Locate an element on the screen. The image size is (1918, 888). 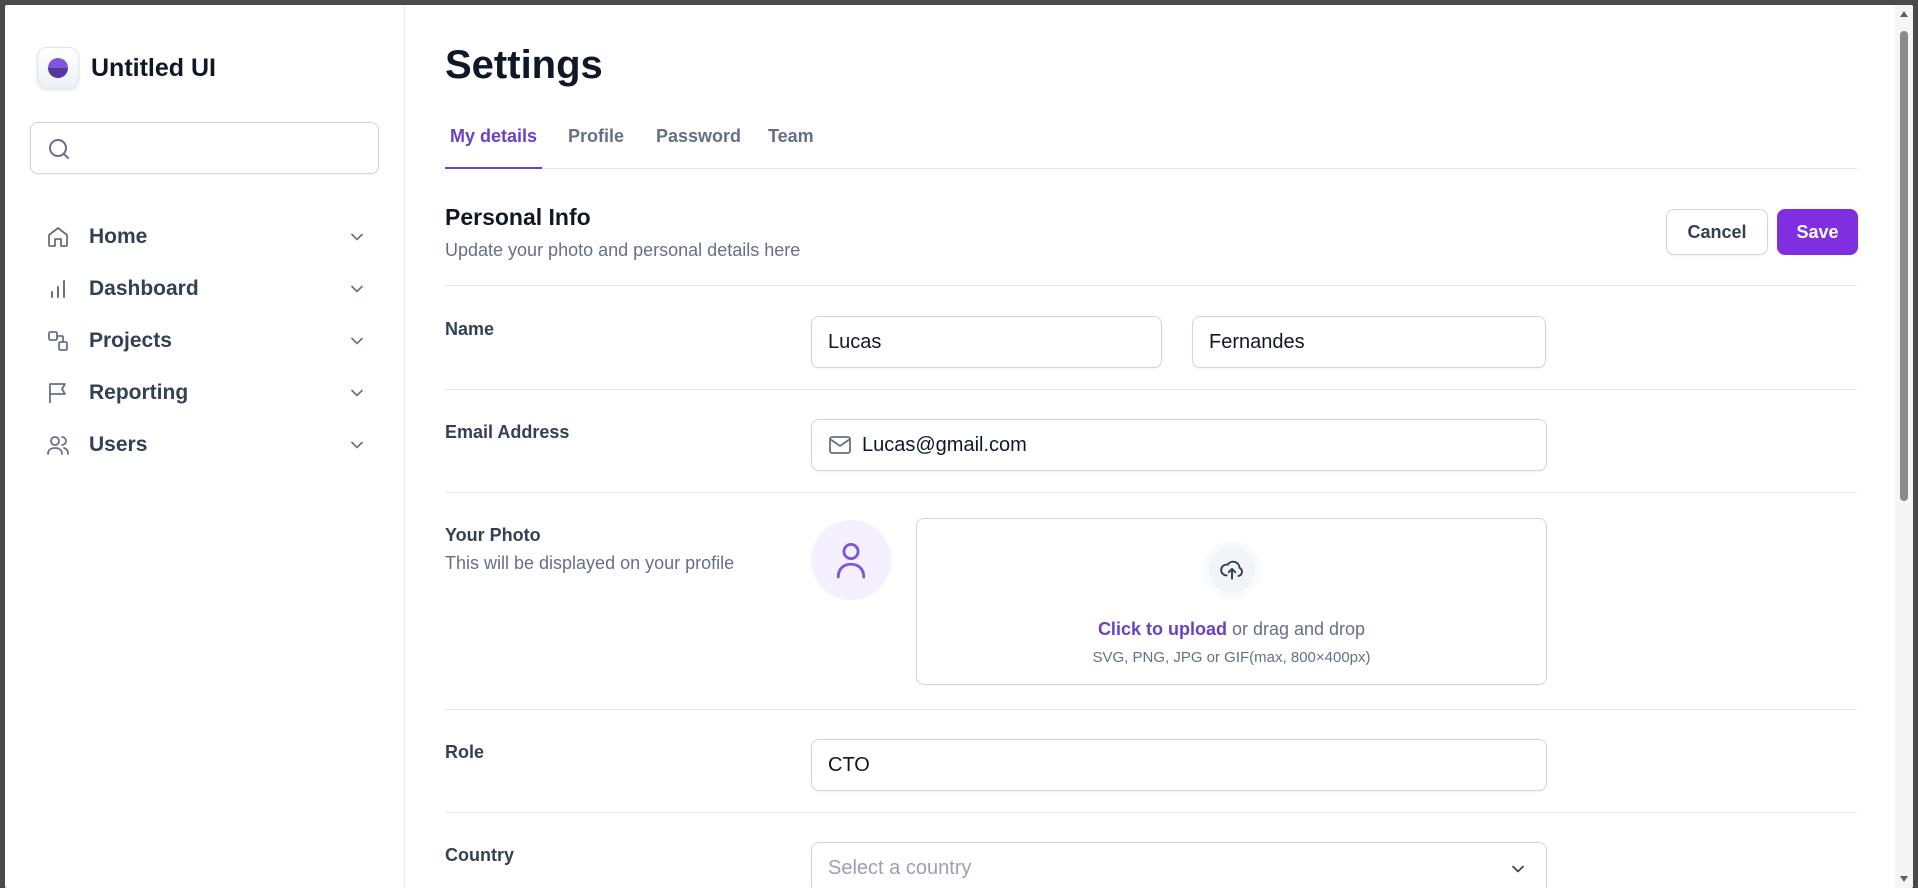
tab-password: Password is located at coordinates (698, 147).